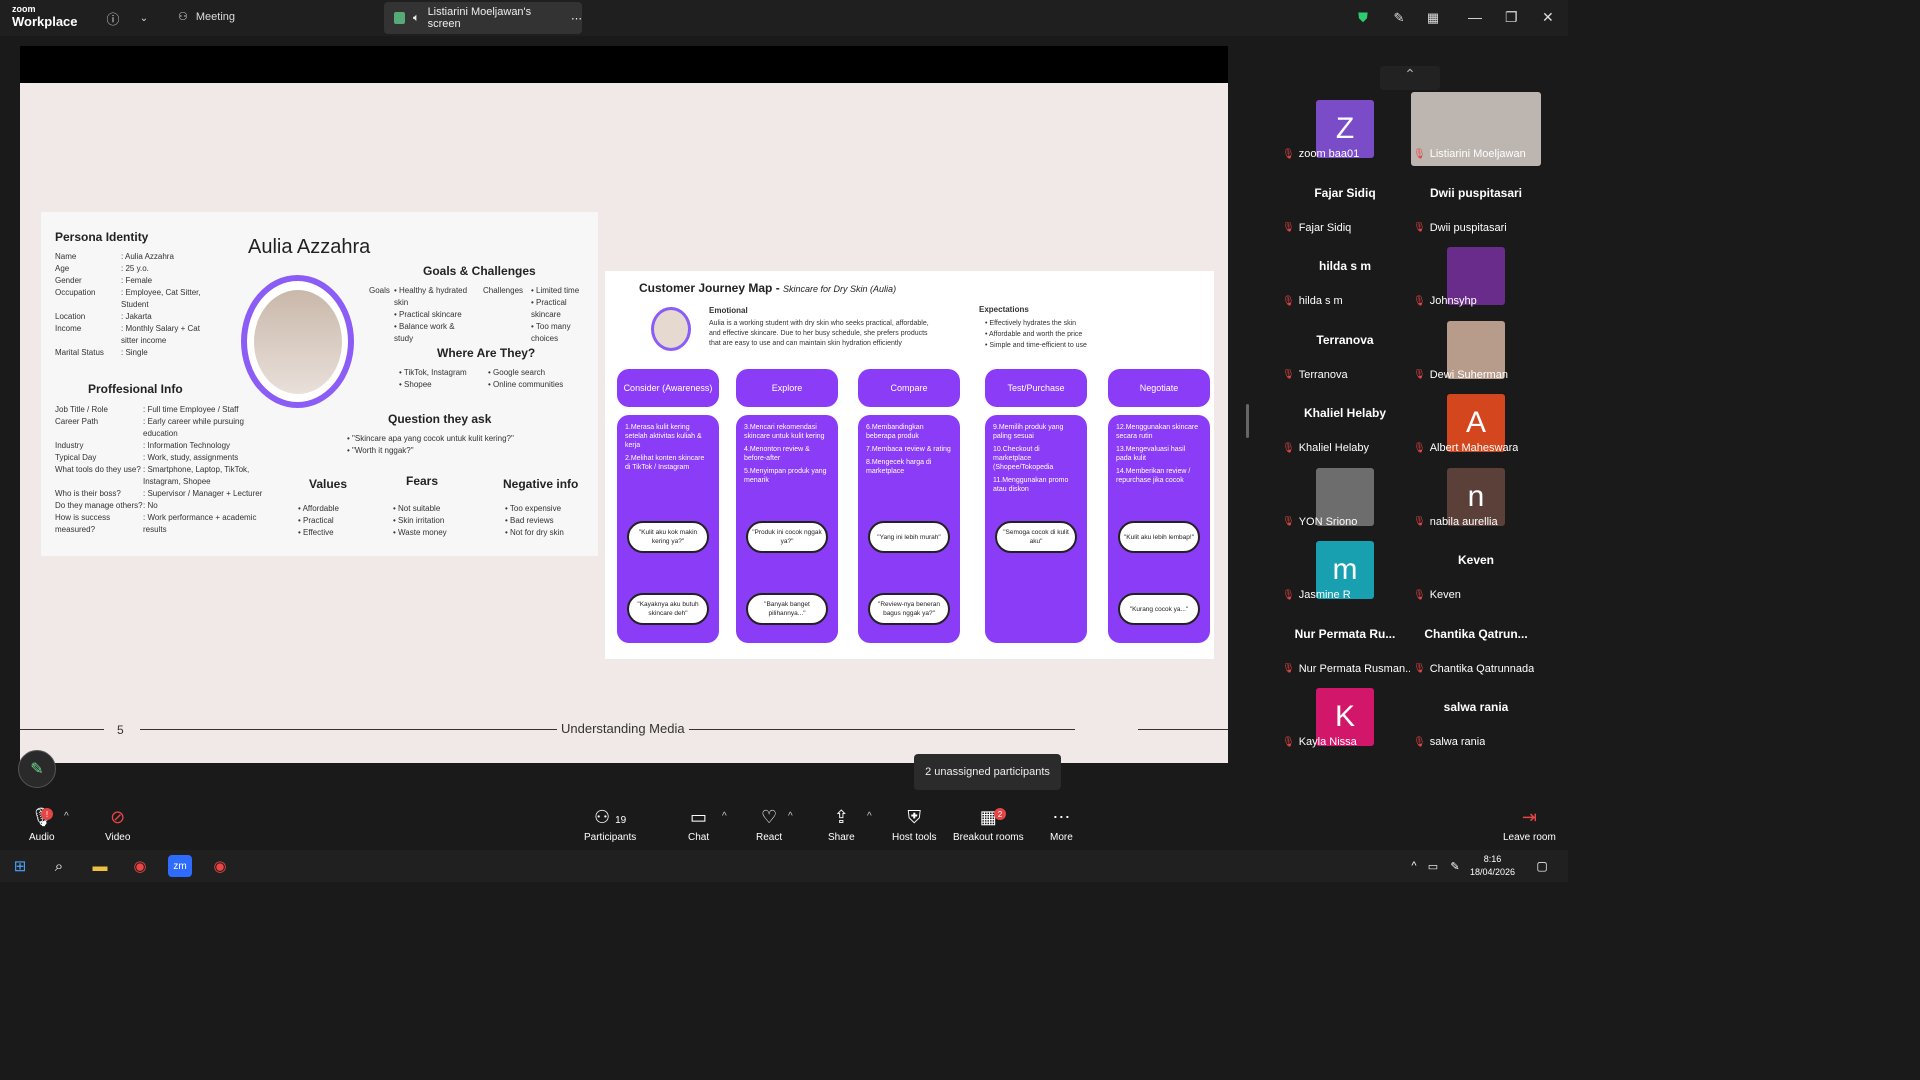 The width and height of the screenshot is (1920, 1080). What do you see at coordinates (215, 16) in the screenshot?
I see `meeting-label: Meeting` at bounding box center [215, 16].